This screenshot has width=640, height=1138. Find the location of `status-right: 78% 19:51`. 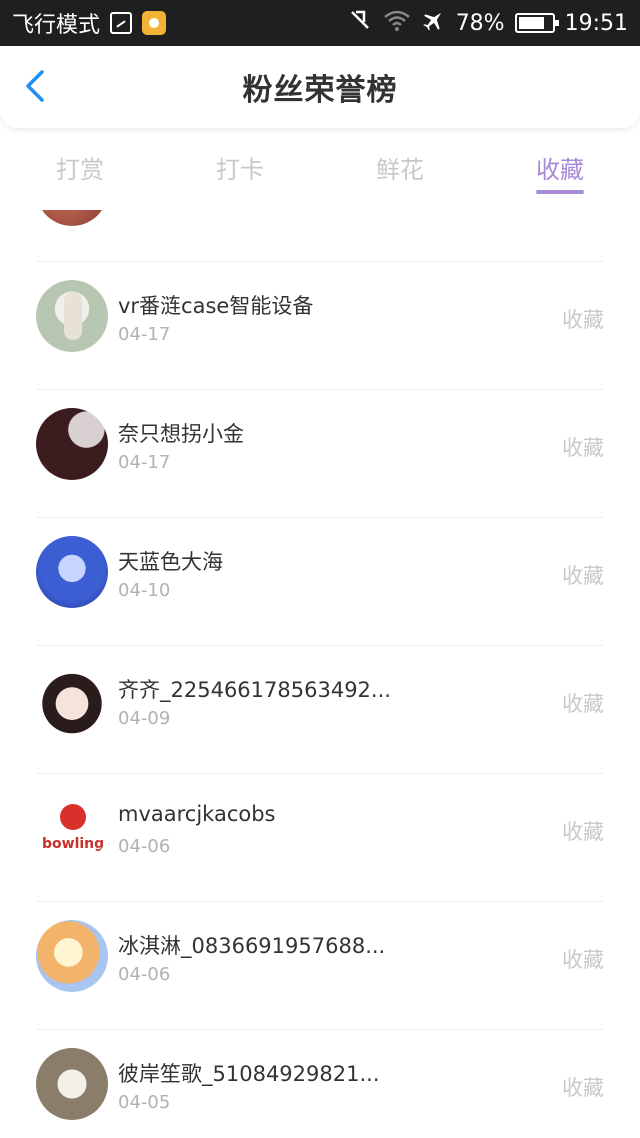

status-right: 78% 19:51 is located at coordinates (488, 23).